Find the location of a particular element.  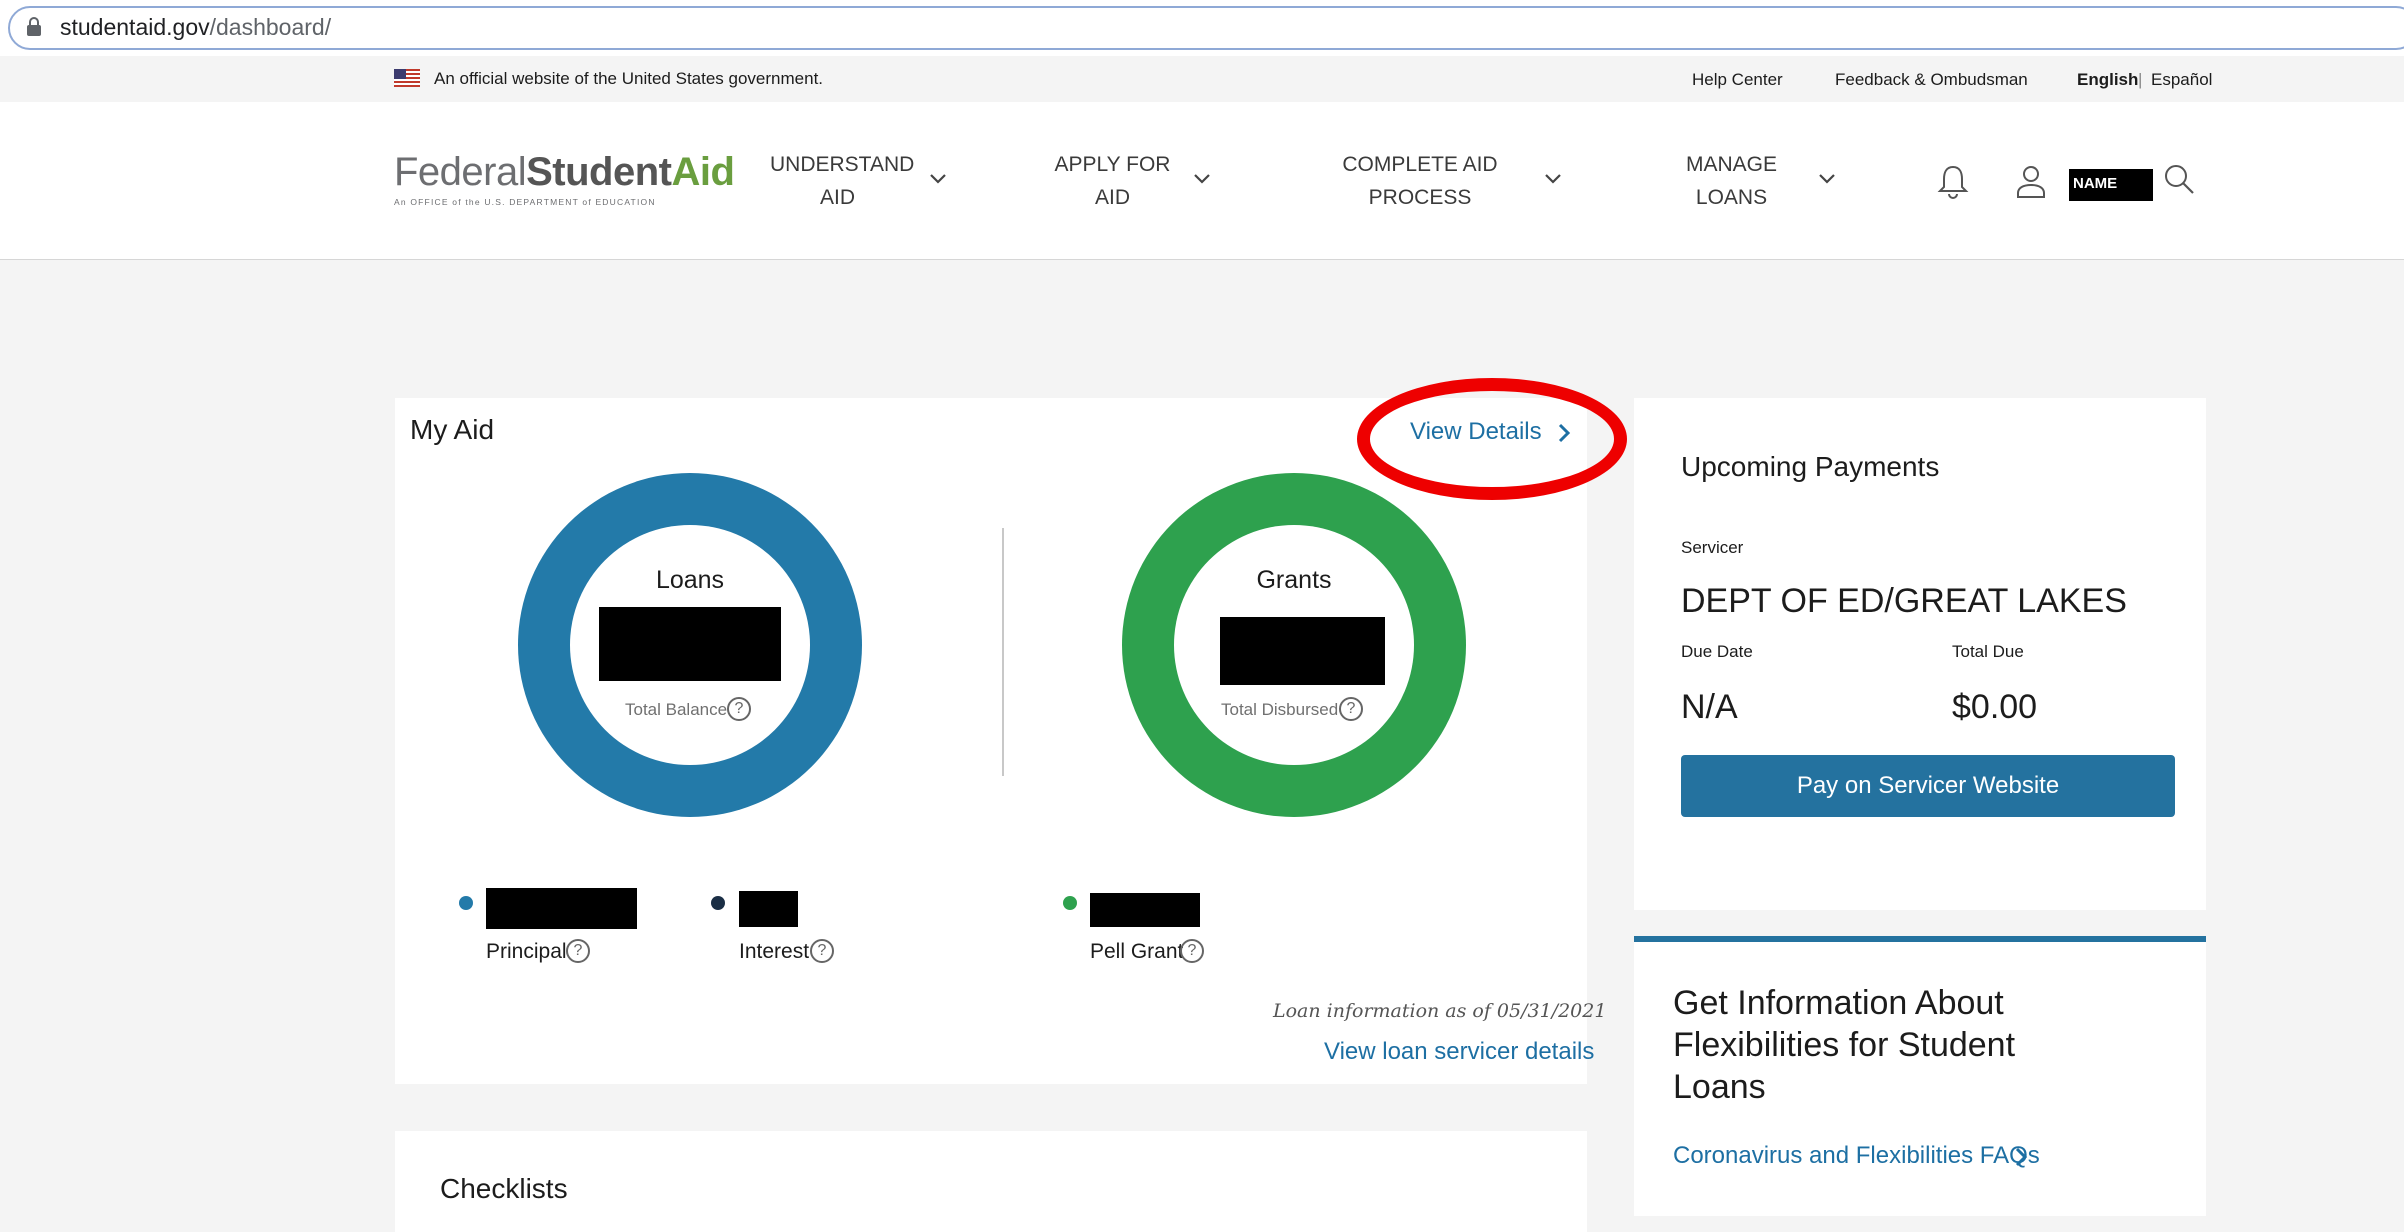

loans-label: Loans is located at coordinates (690, 580).